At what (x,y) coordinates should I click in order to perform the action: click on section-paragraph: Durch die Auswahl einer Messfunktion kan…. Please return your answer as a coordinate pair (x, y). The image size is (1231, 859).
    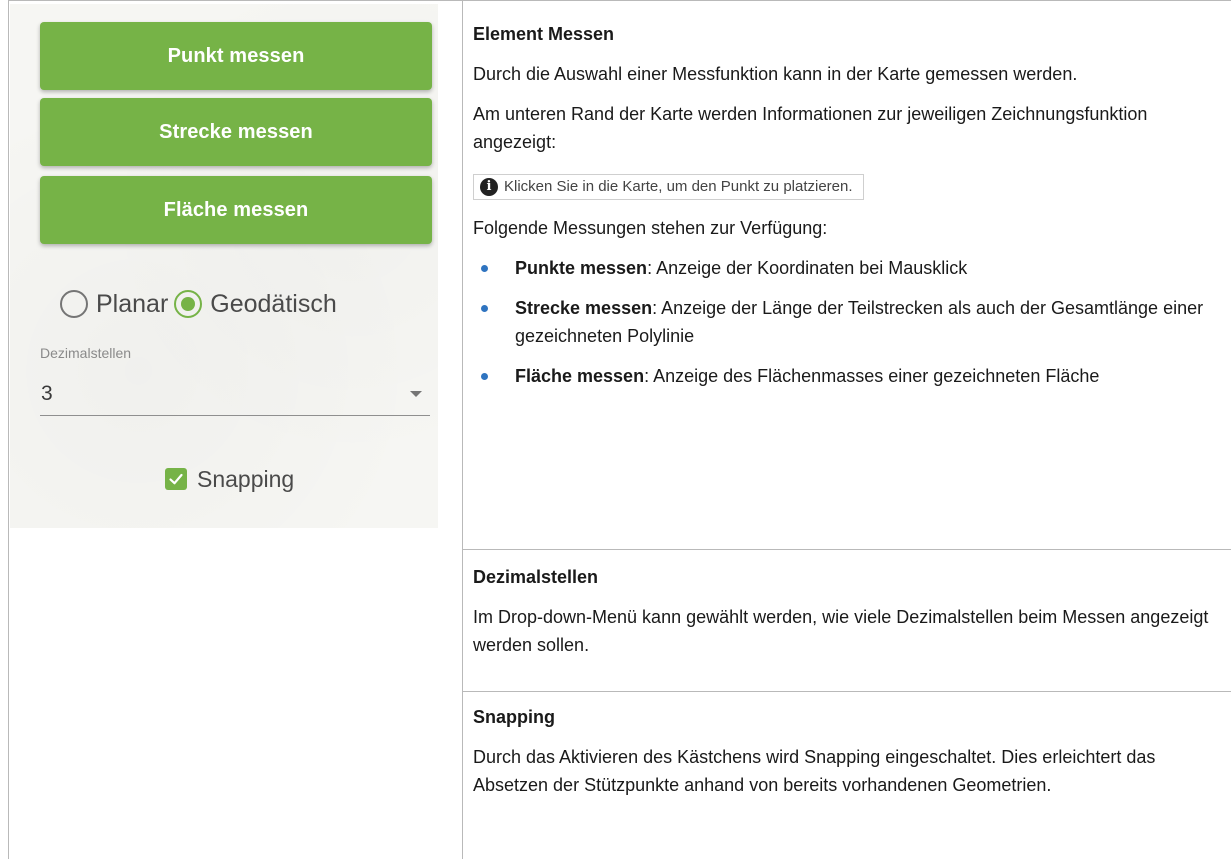
    Looking at the image, I should click on (775, 74).